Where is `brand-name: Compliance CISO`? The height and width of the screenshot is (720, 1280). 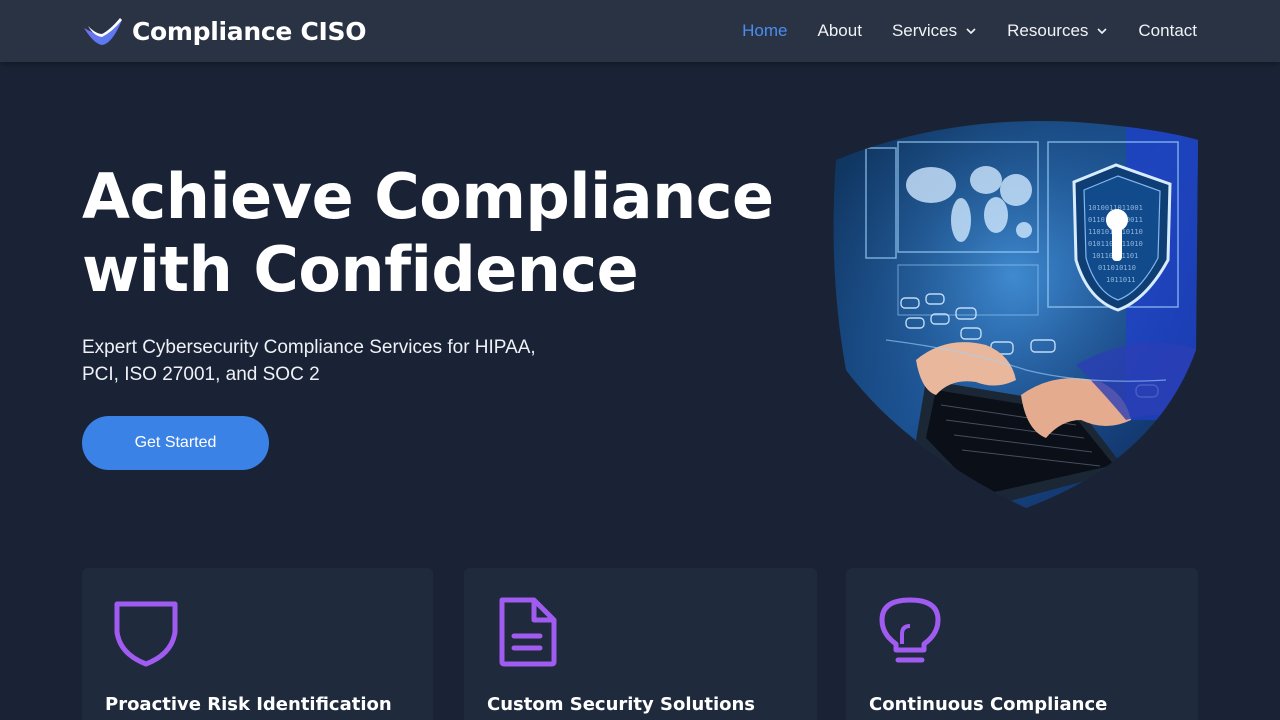
brand-name: Compliance CISO is located at coordinates (249, 31).